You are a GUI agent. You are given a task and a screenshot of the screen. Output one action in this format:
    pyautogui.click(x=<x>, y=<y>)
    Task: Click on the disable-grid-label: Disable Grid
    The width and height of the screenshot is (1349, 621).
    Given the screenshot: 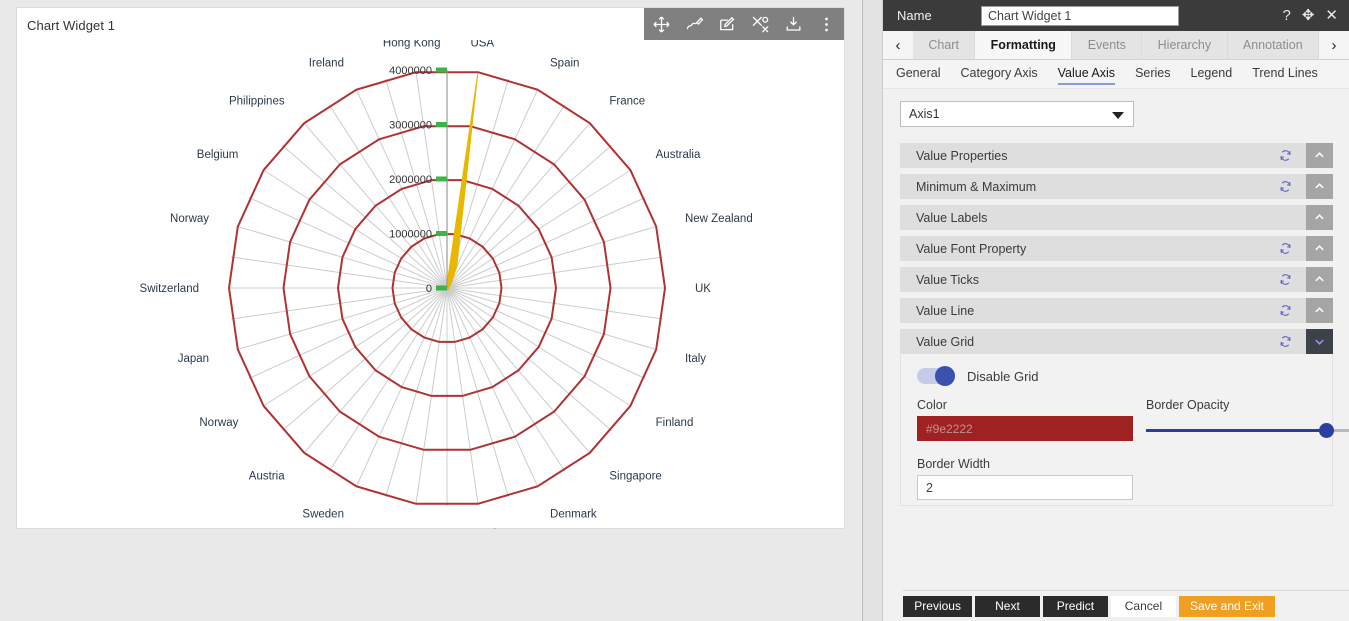 What is the action you would take?
    pyautogui.click(x=1003, y=376)
    